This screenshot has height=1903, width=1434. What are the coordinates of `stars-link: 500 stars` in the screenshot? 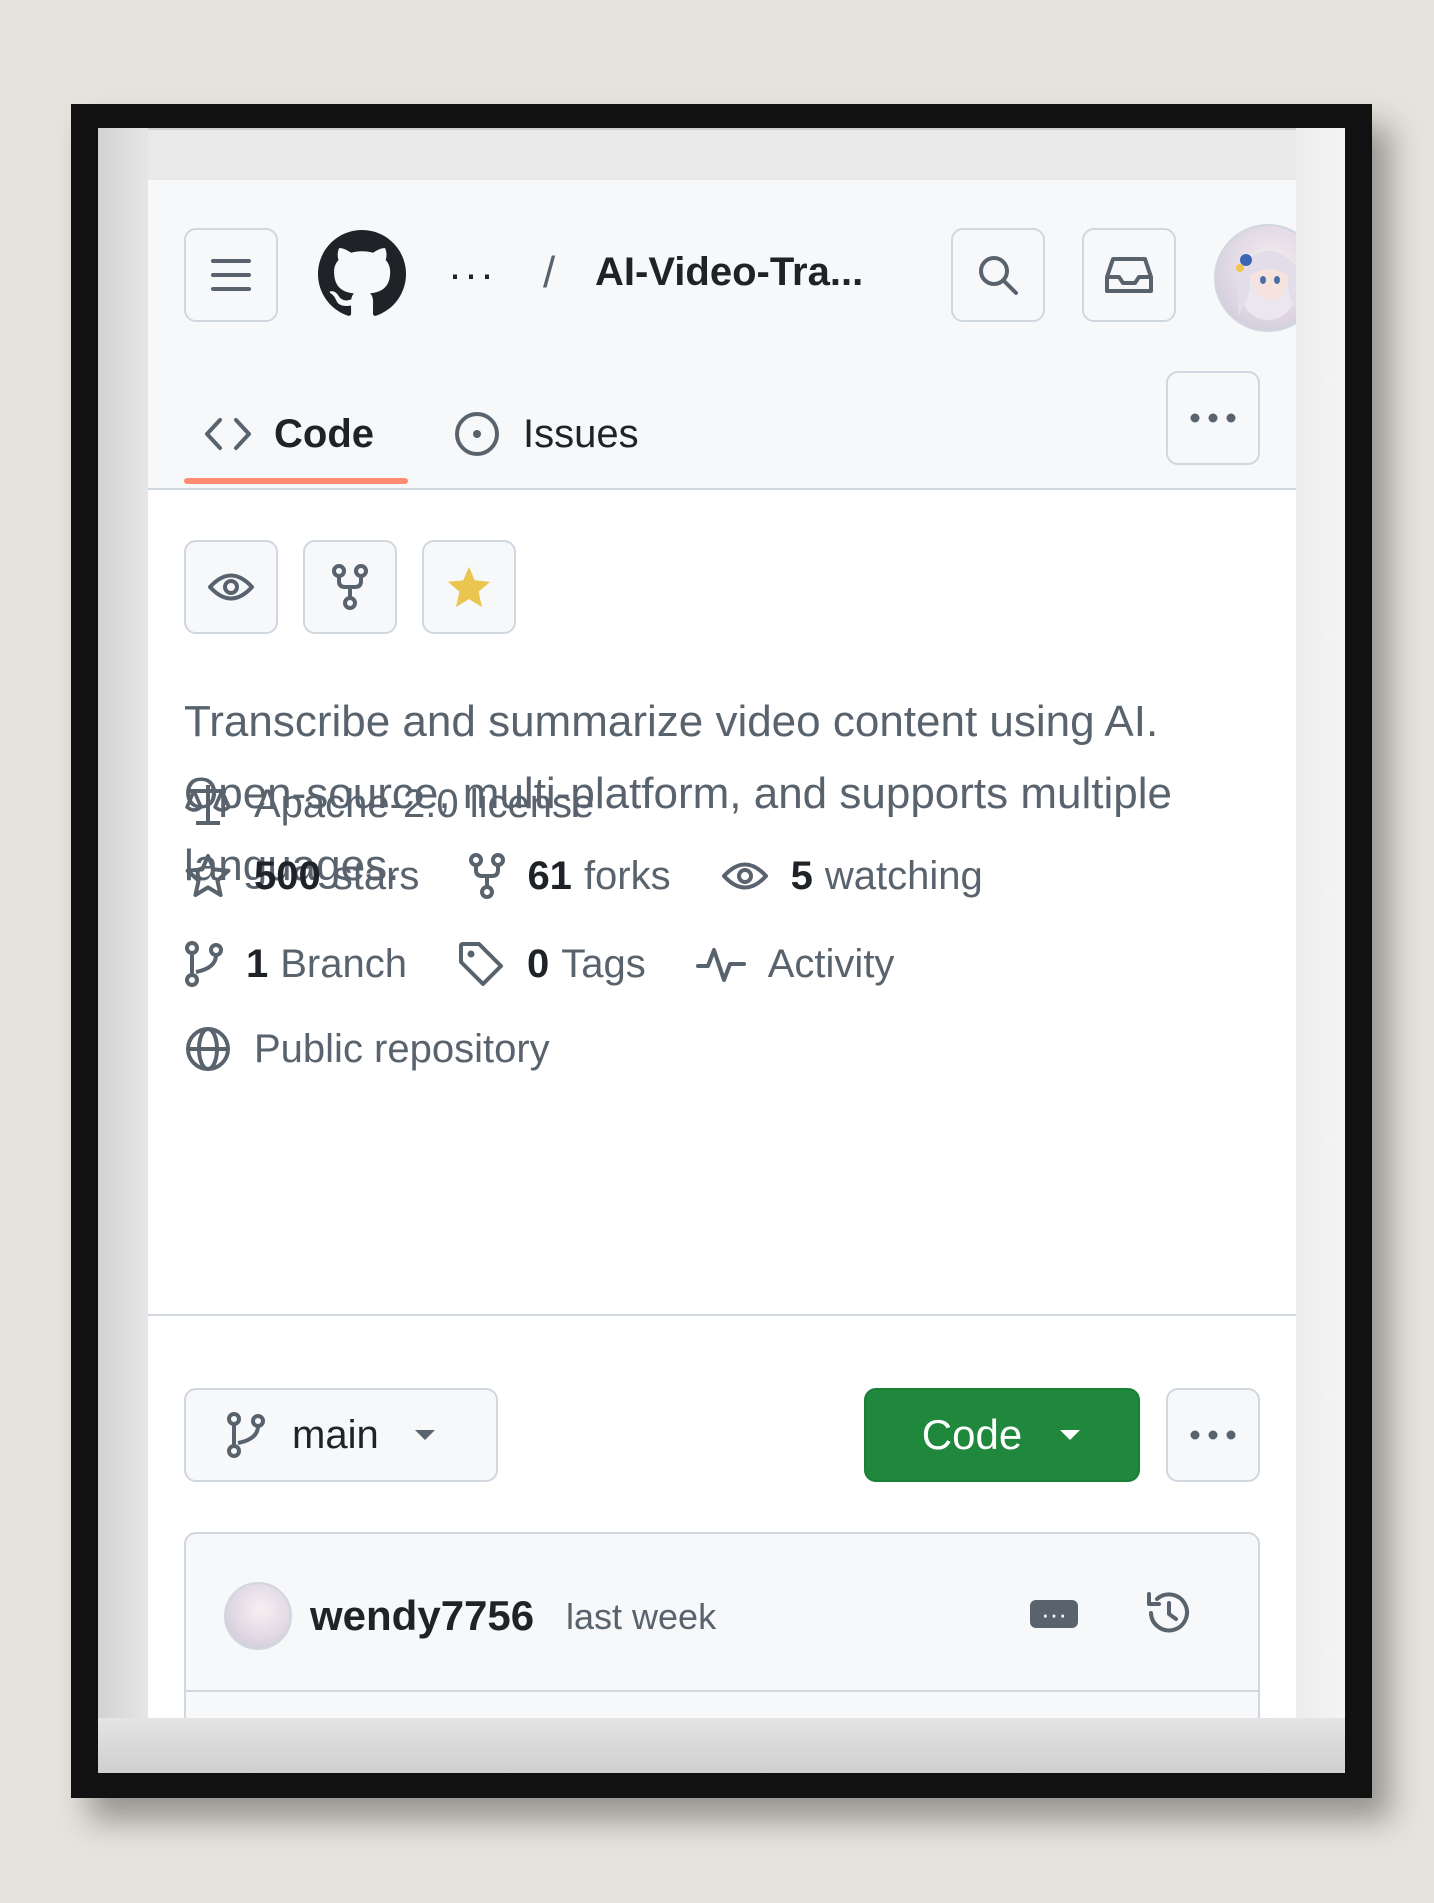 It's located at (301, 876).